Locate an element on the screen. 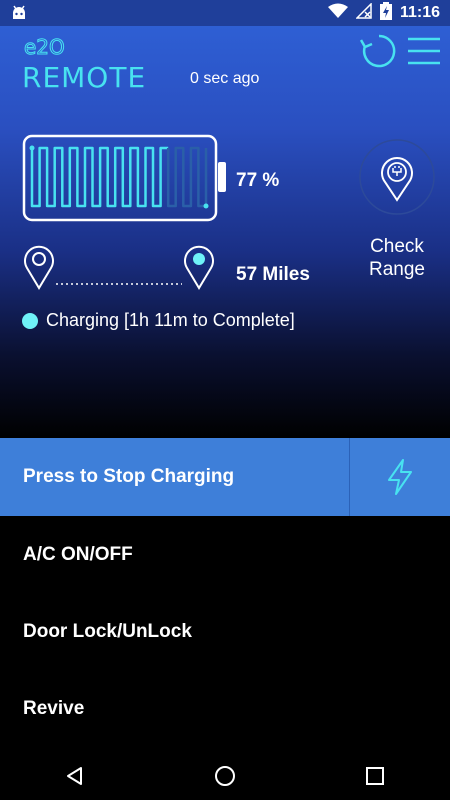  battery-charging-icon is located at coordinates (385, 13).